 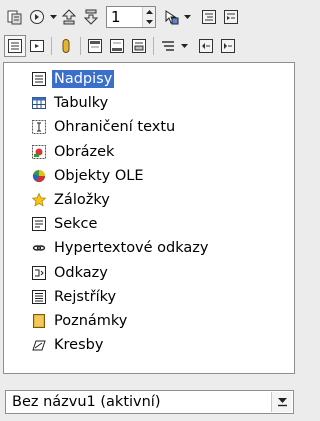 What do you see at coordinates (149, 103) in the screenshot?
I see `nav-item-tables: Tabulky` at bounding box center [149, 103].